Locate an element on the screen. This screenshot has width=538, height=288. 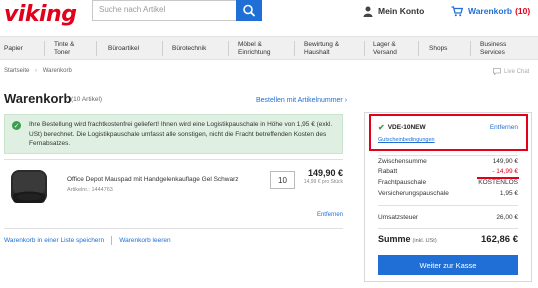
live-chat-button: Live Chat is located at coordinates (511, 71).